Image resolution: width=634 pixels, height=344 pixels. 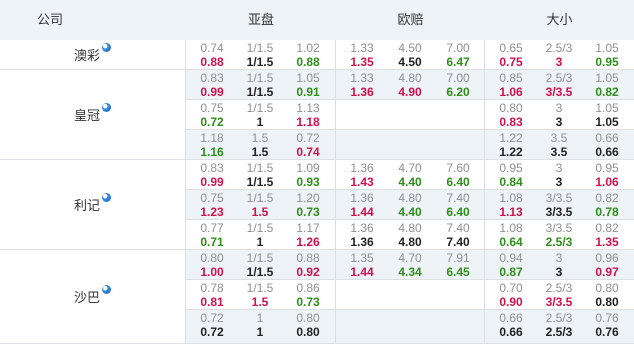 What do you see at coordinates (458, 242) in the screenshot?
I see `euro-odds-live-value: 7.40` at bounding box center [458, 242].